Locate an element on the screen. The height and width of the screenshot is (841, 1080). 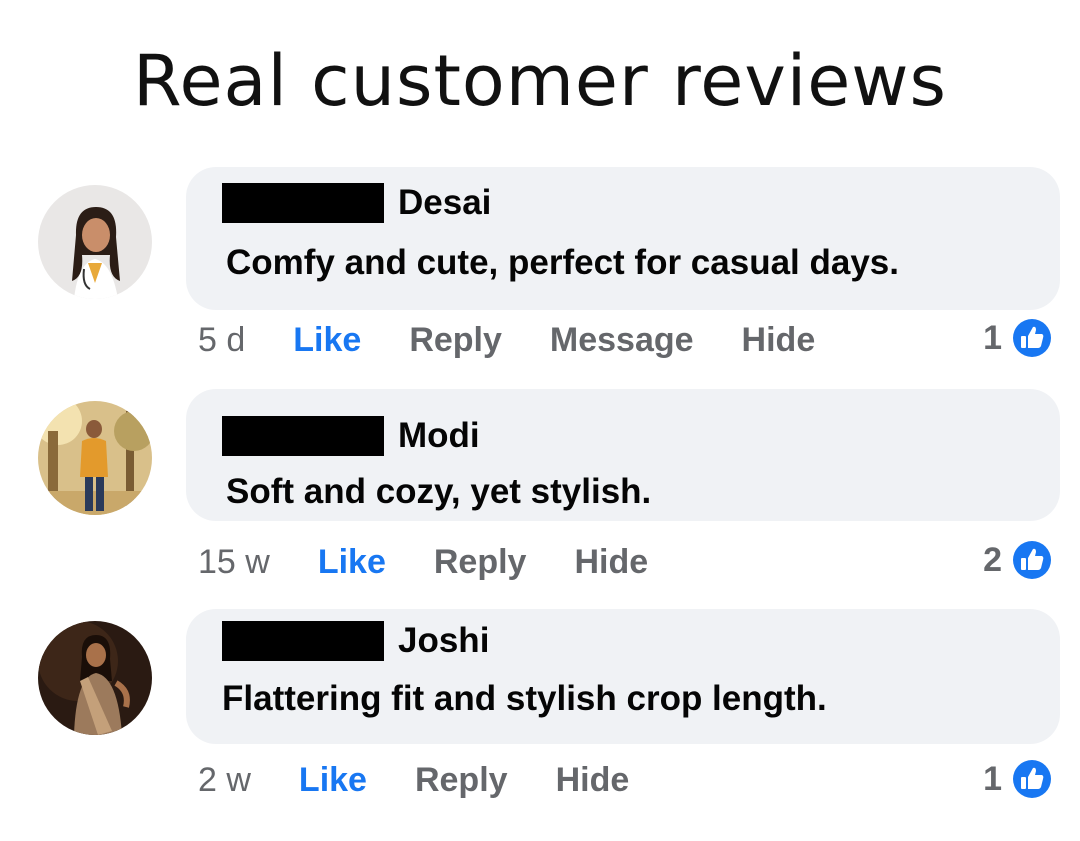
reaction-summary: 2 is located at coordinates (1019, 560).